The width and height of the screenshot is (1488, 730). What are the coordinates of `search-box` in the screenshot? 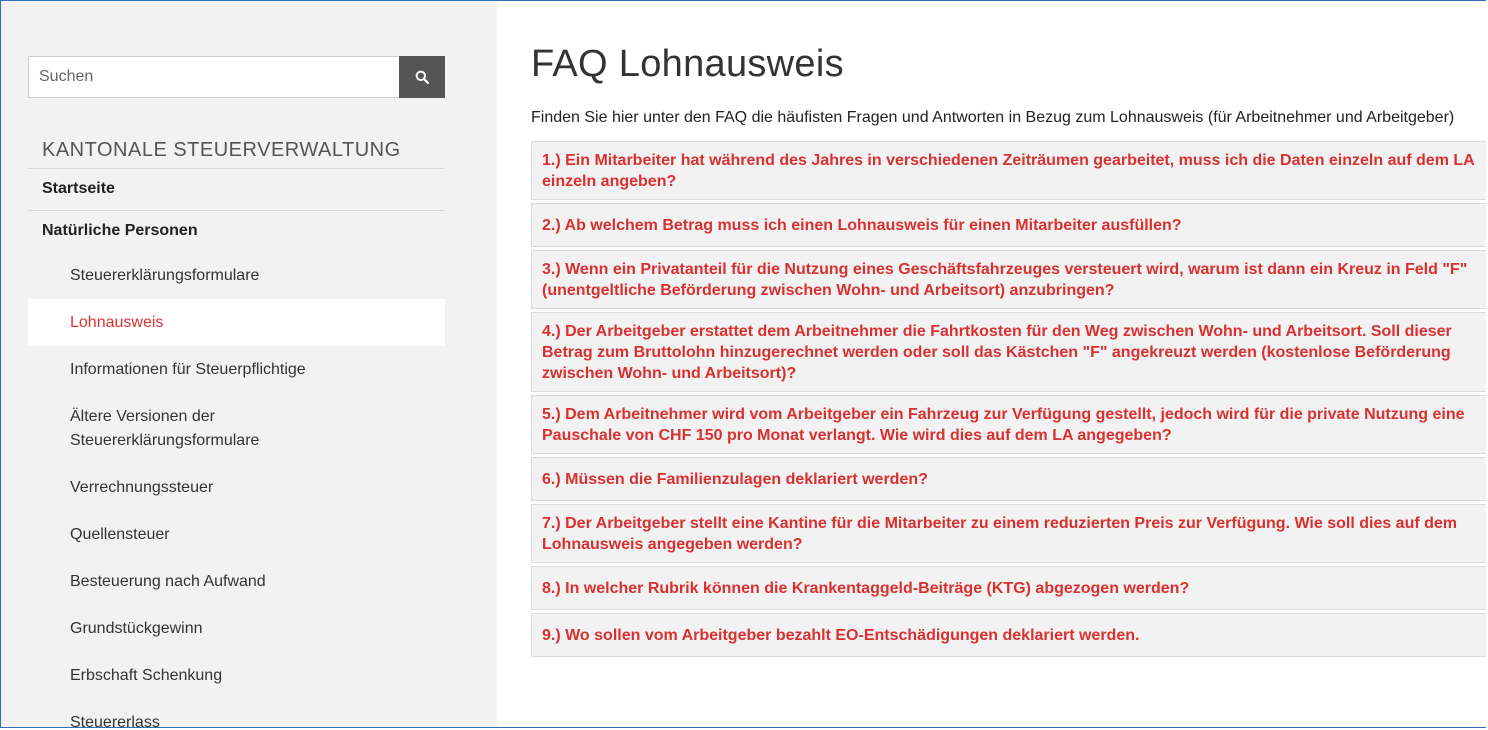 It's located at (236, 77).